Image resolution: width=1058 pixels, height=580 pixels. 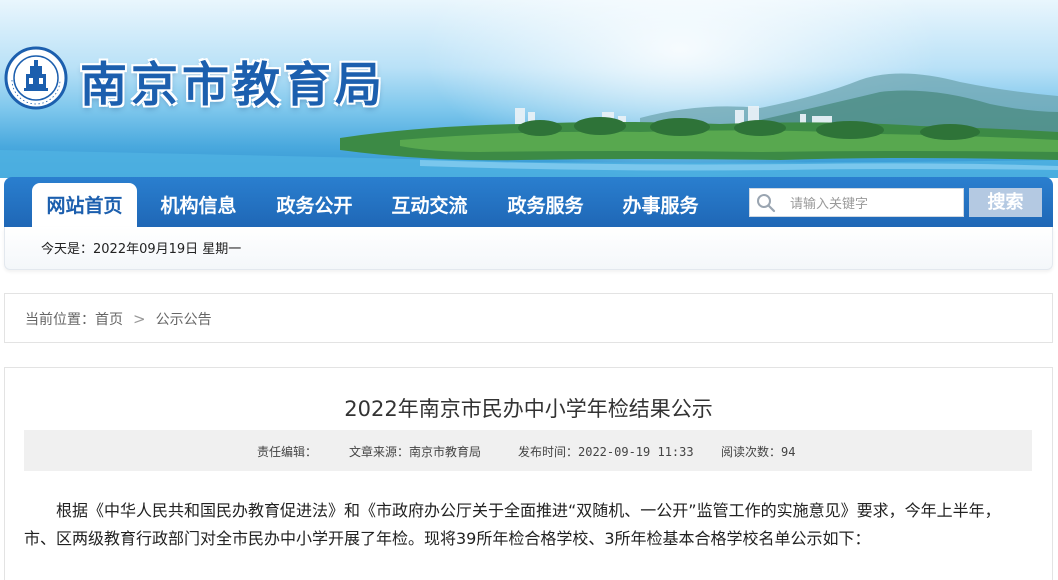 I want to click on nav-item-home: 网站首页, so click(x=84, y=205).